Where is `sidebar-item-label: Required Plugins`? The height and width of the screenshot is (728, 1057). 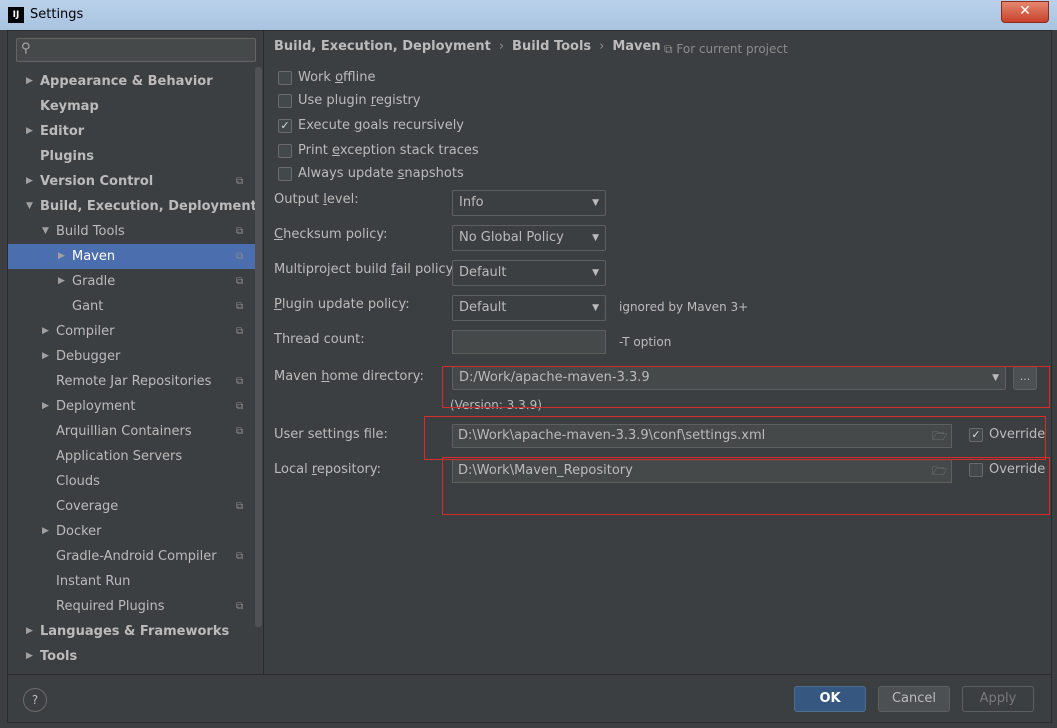 sidebar-item-label: Required Plugins is located at coordinates (110, 606).